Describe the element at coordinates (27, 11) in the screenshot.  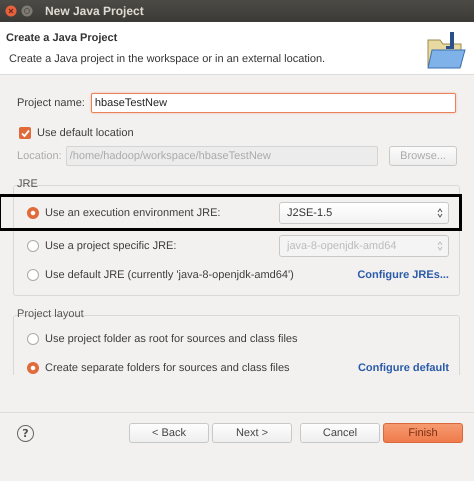
I see `minimize-icon` at that location.